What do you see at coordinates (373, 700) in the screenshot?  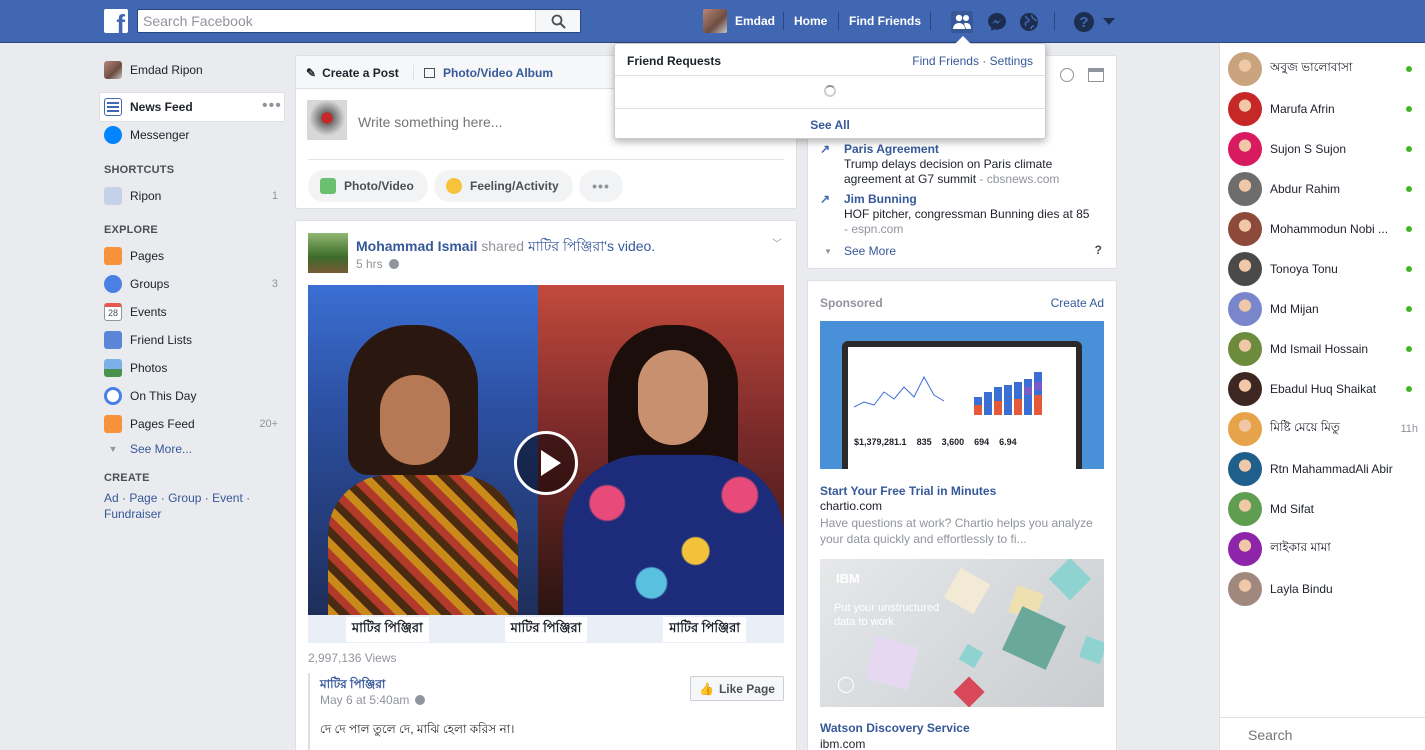 I see `shared-timestamp: May 6 at 5:40am` at bounding box center [373, 700].